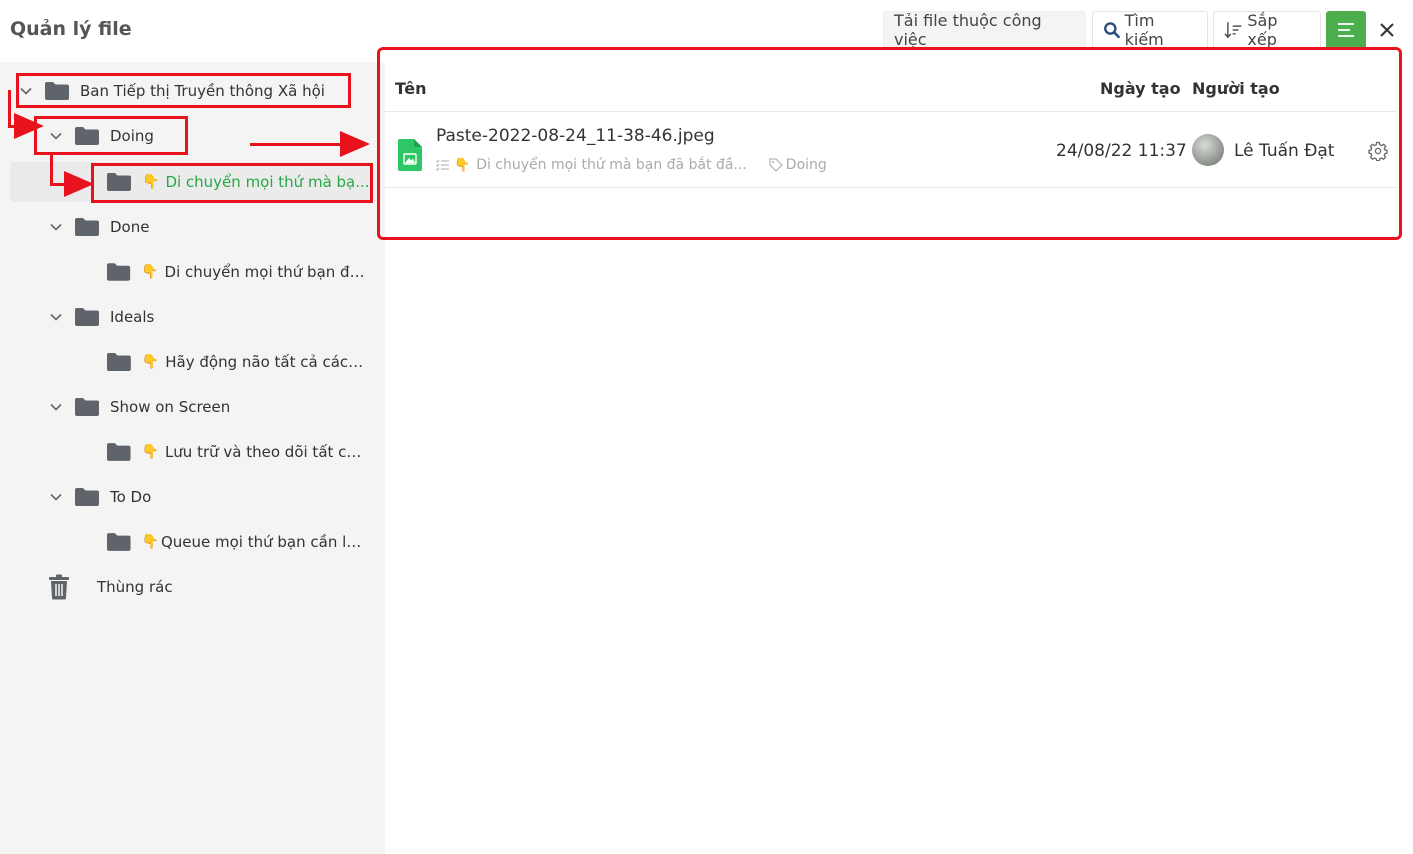 The height and width of the screenshot is (854, 1413). What do you see at coordinates (1112, 30) in the screenshot?
I see `search-icon` at bounding box center [1112, 30].